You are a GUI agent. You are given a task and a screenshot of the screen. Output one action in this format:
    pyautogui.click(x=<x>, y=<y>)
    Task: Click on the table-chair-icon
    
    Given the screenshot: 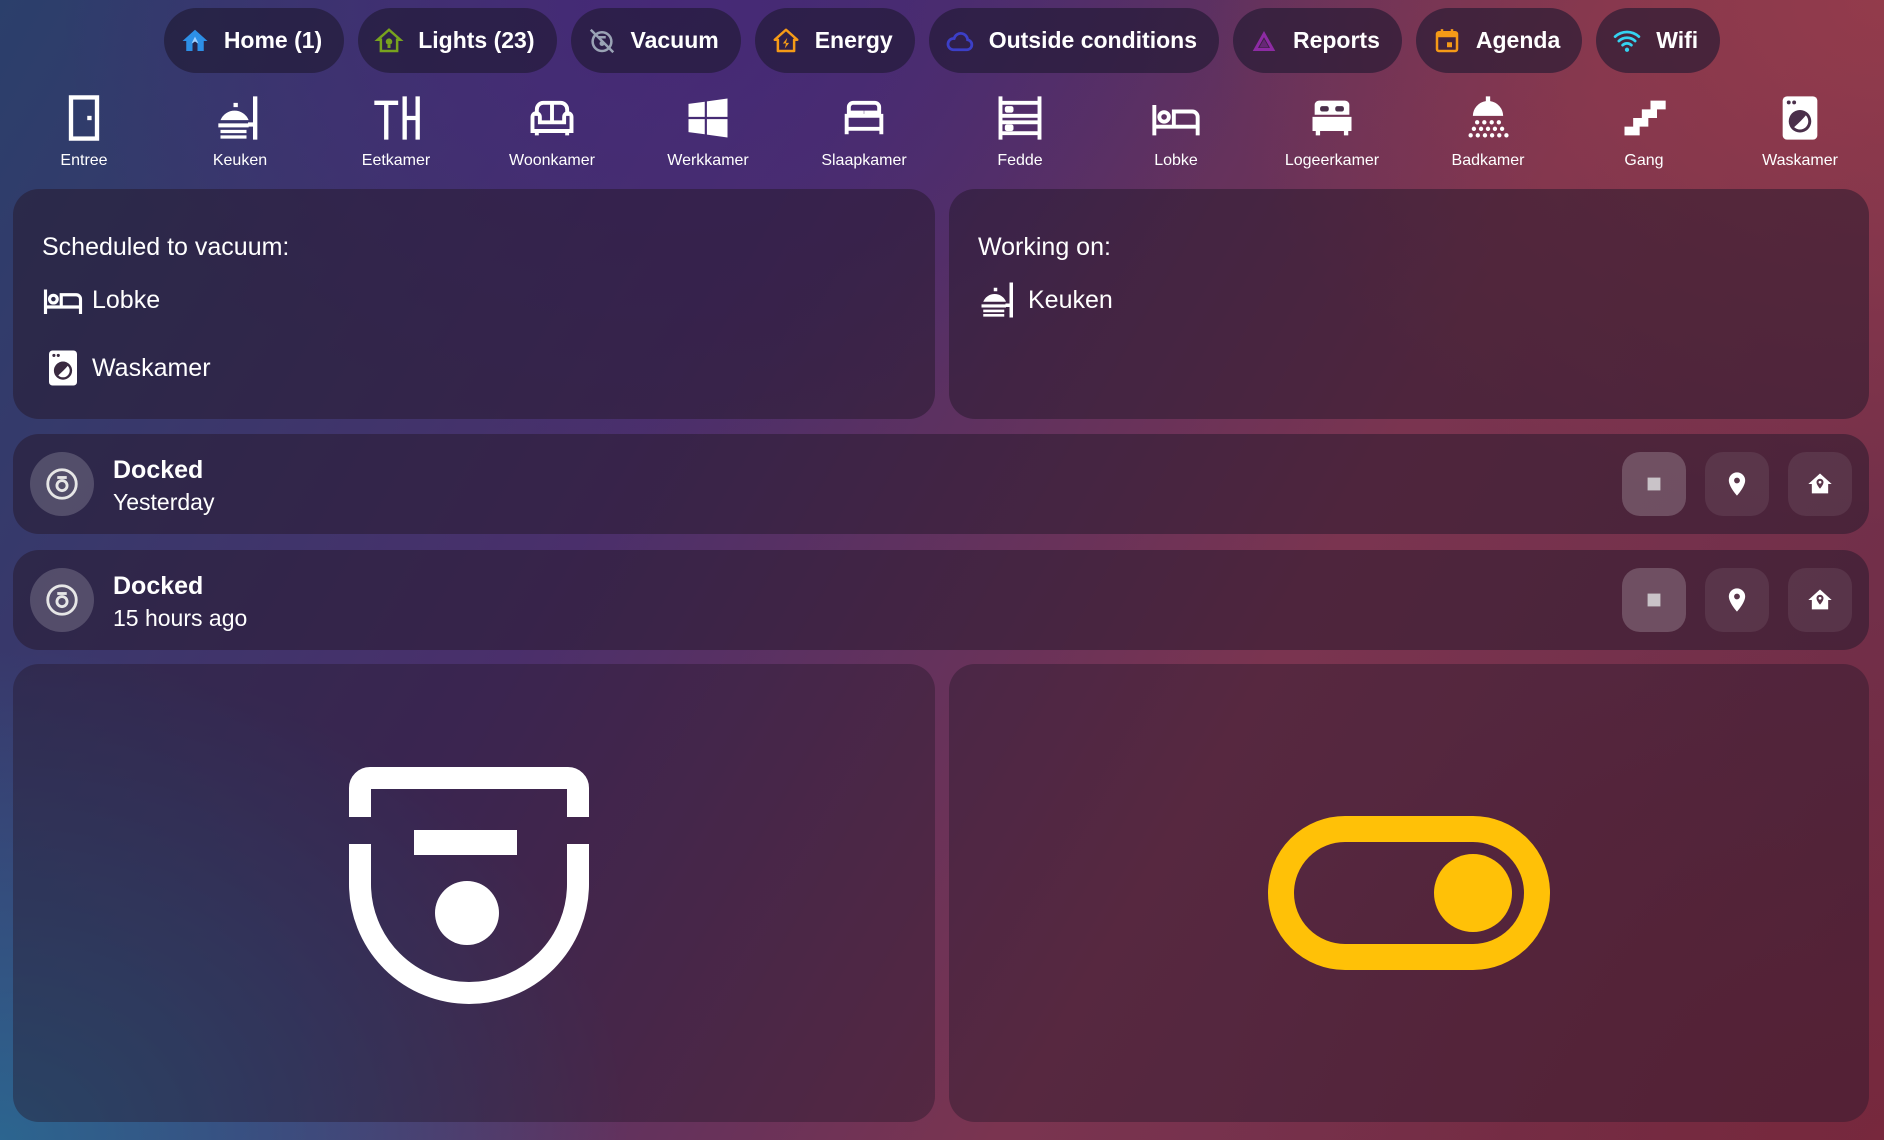 What is the action you would take?
    pyautogui.click(x=397, y=118)
    